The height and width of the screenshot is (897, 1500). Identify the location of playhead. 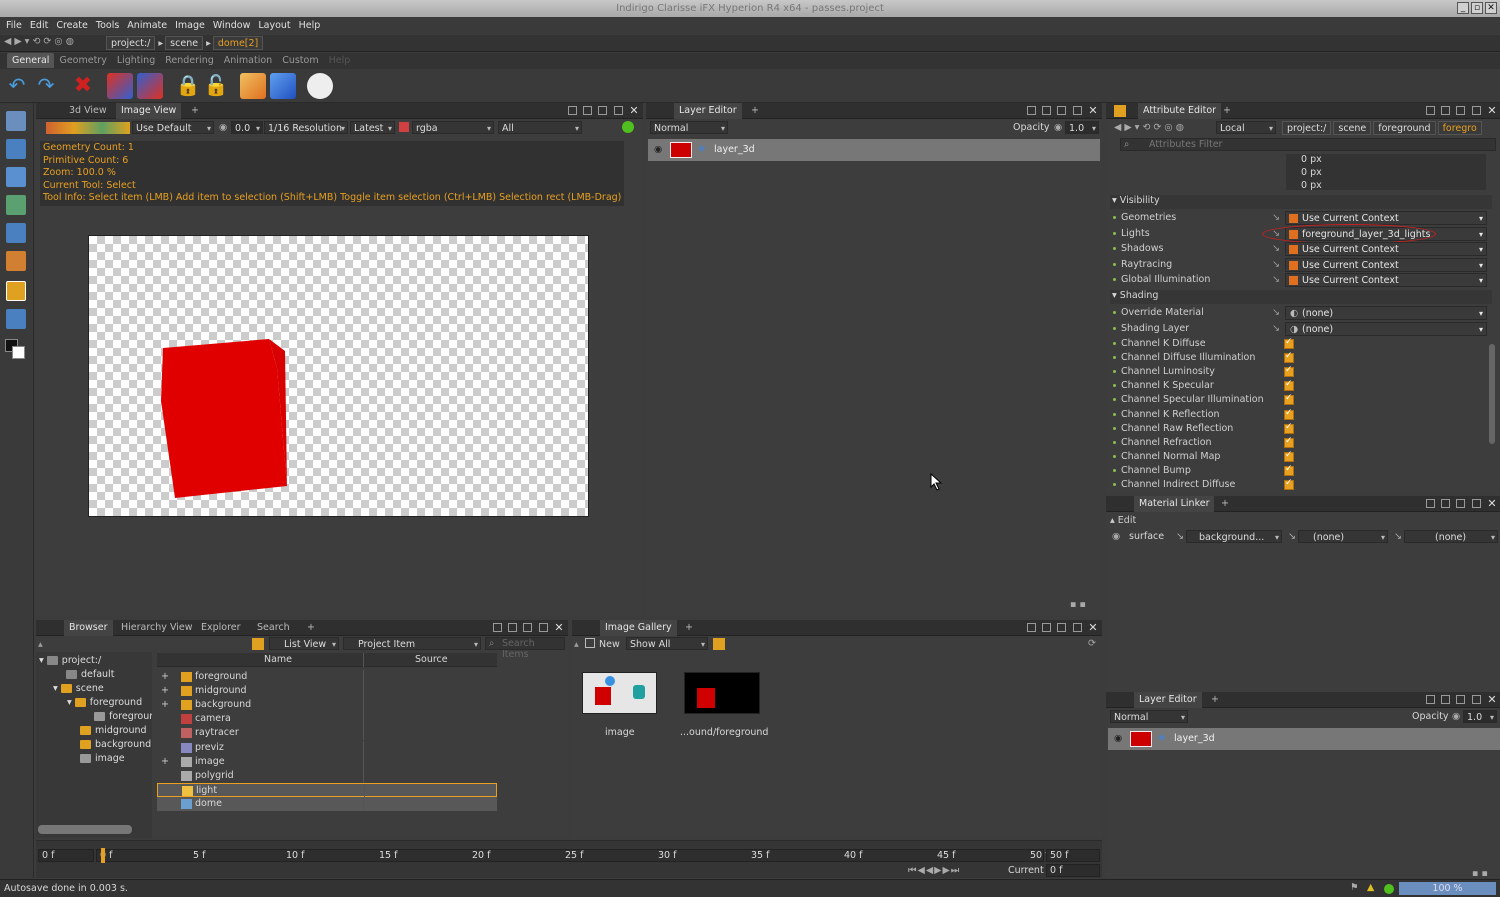
(103, 855).